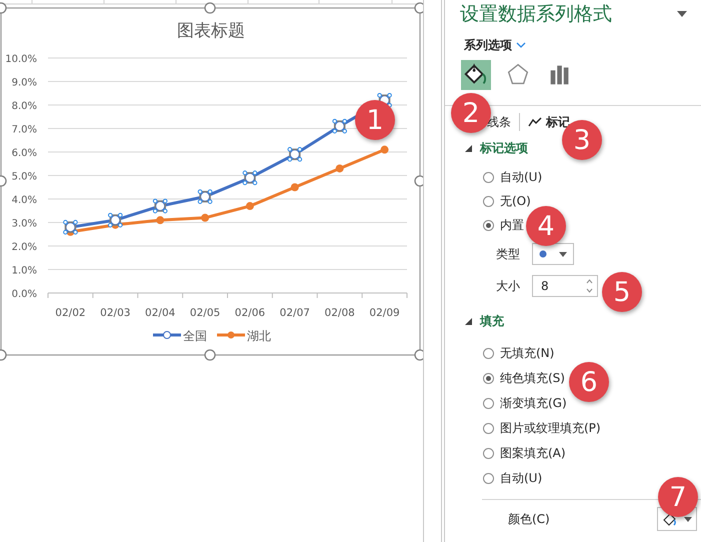 Image resolution: width=701 pixels, height=542 pixels. I want to click on callout-tooltip: 4, so click(546, 226).